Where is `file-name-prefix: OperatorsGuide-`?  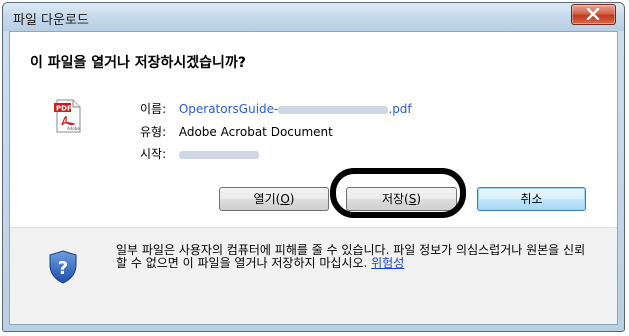 file-name-prefix: OperatorsGuide- is located at coordinates (228, 109).